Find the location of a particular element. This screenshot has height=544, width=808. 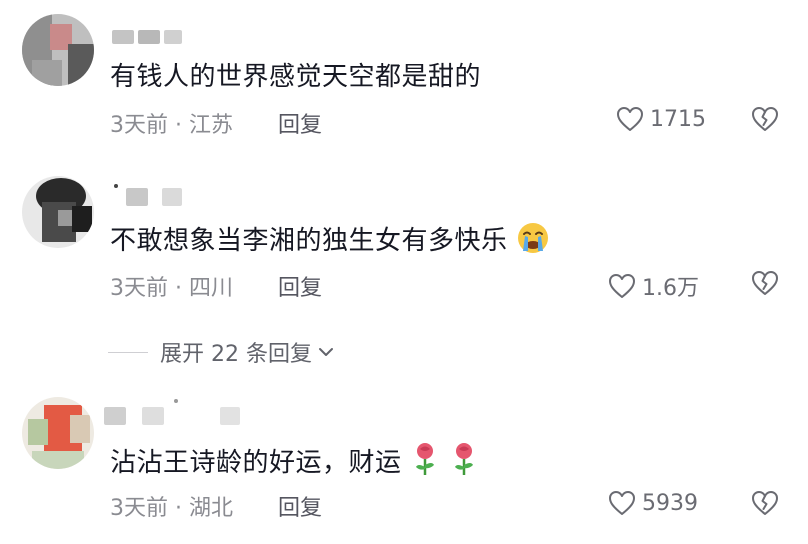

crying-face-emoji is located at coordinates (533, 241).